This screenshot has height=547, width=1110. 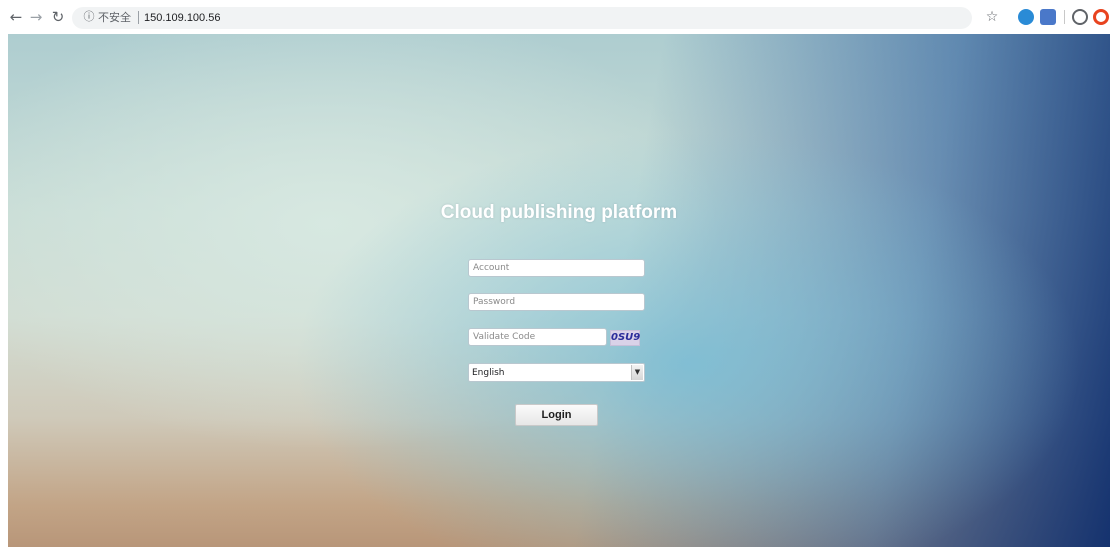 What do you see at coordinates (559, 212) in the screenshot?
I see `page-title: Cloud publishing platform` at bounding box center [559, 212].